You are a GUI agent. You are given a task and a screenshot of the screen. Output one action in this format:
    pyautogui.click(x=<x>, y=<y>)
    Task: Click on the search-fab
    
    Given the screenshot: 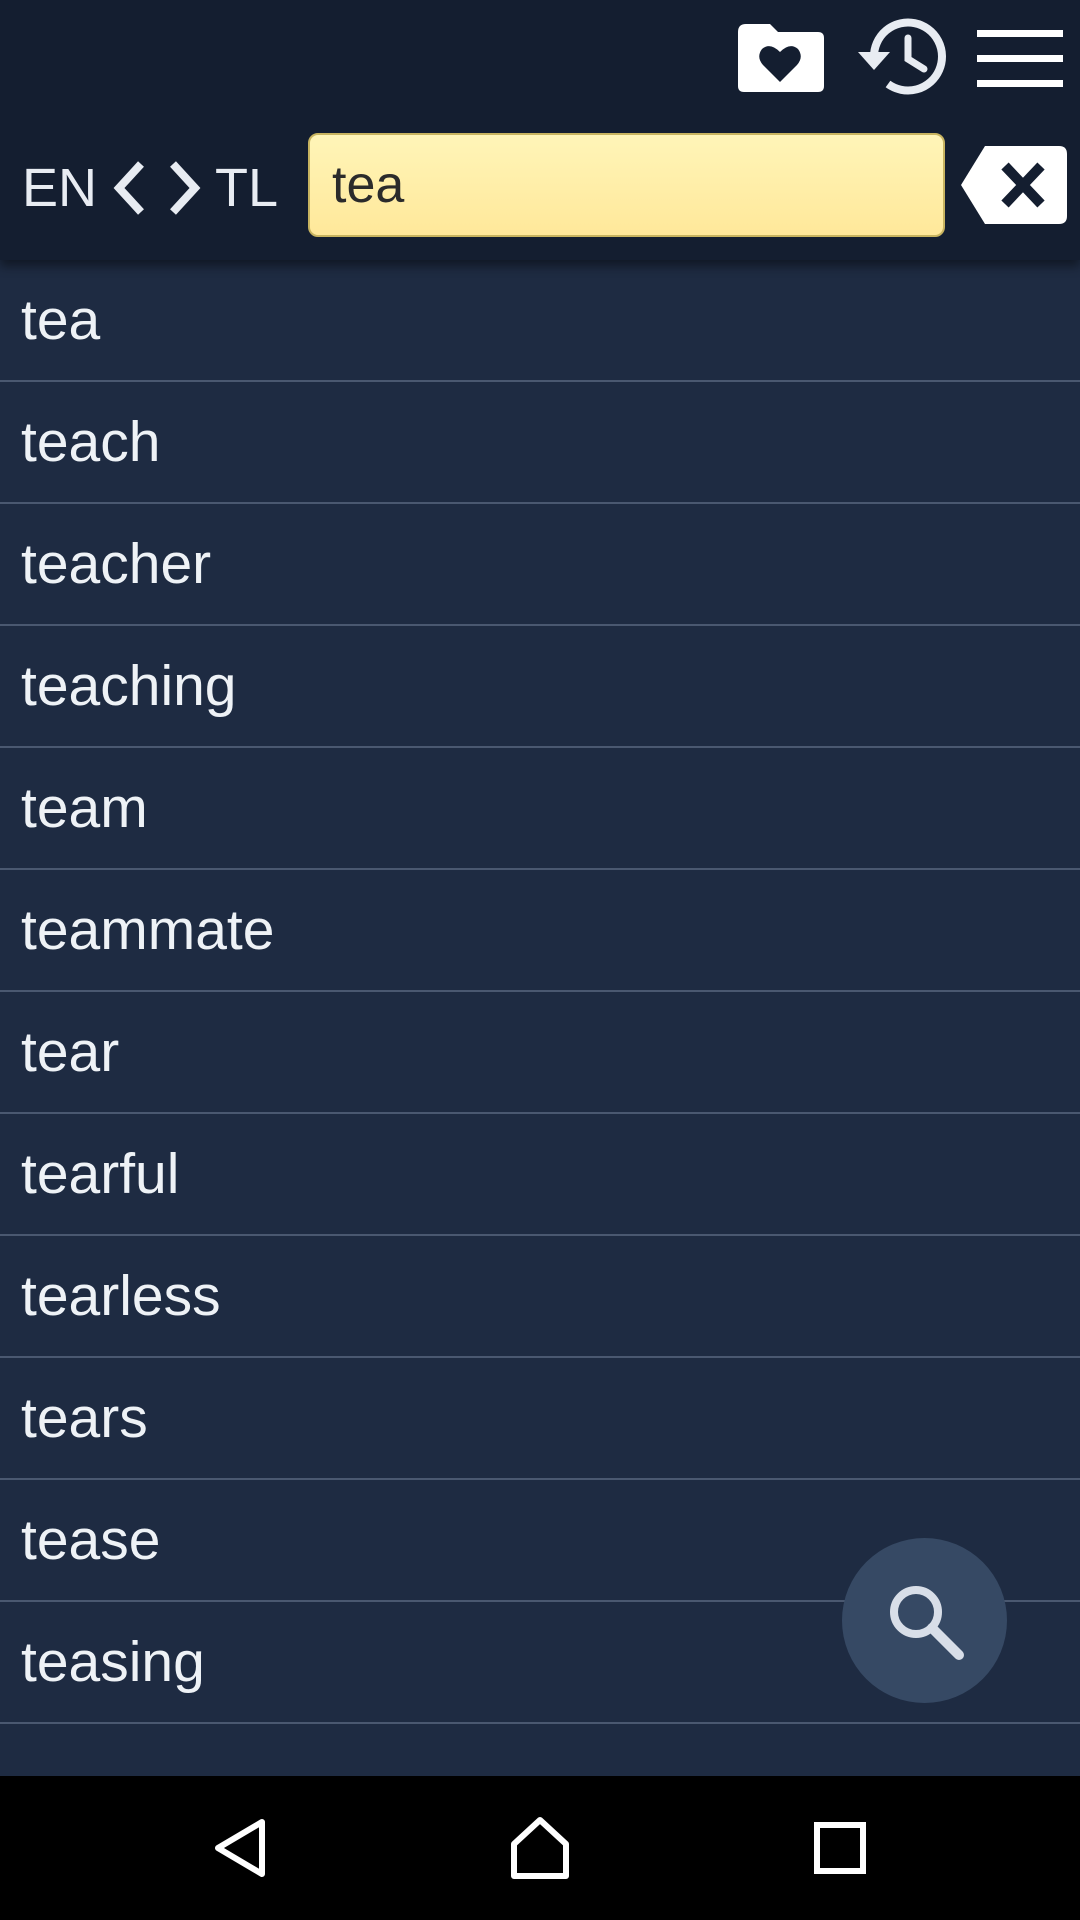 What is the action you would take?
    pyautogui.click(x=924, y=1620)
    